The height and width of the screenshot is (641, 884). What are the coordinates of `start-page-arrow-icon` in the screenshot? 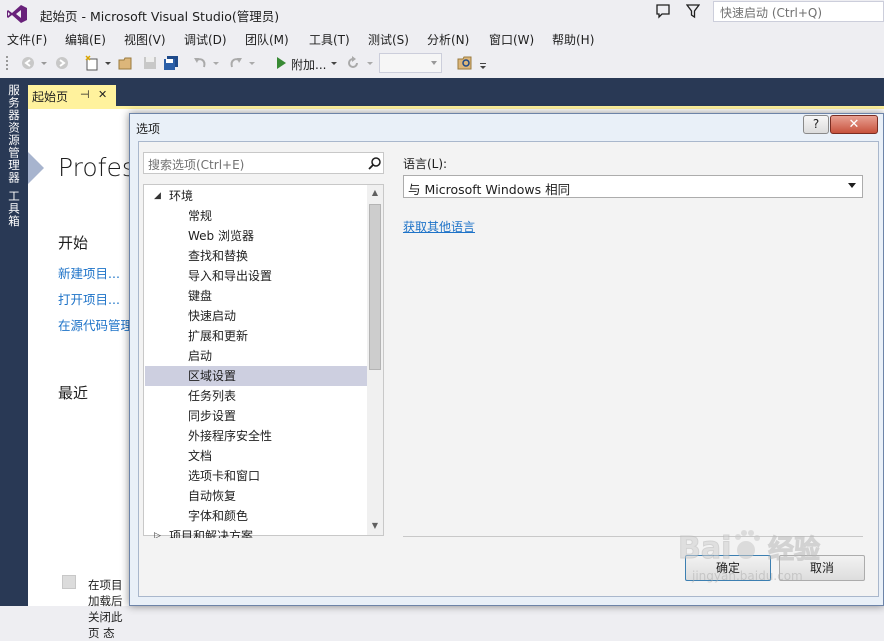 It's located at (36, 168).